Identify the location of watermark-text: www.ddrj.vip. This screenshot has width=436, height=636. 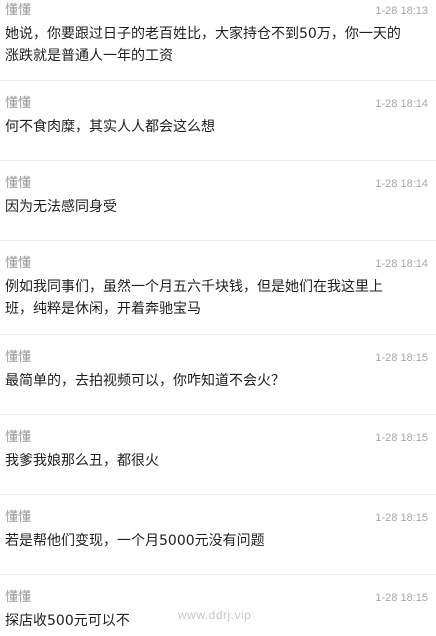
(215, 615).